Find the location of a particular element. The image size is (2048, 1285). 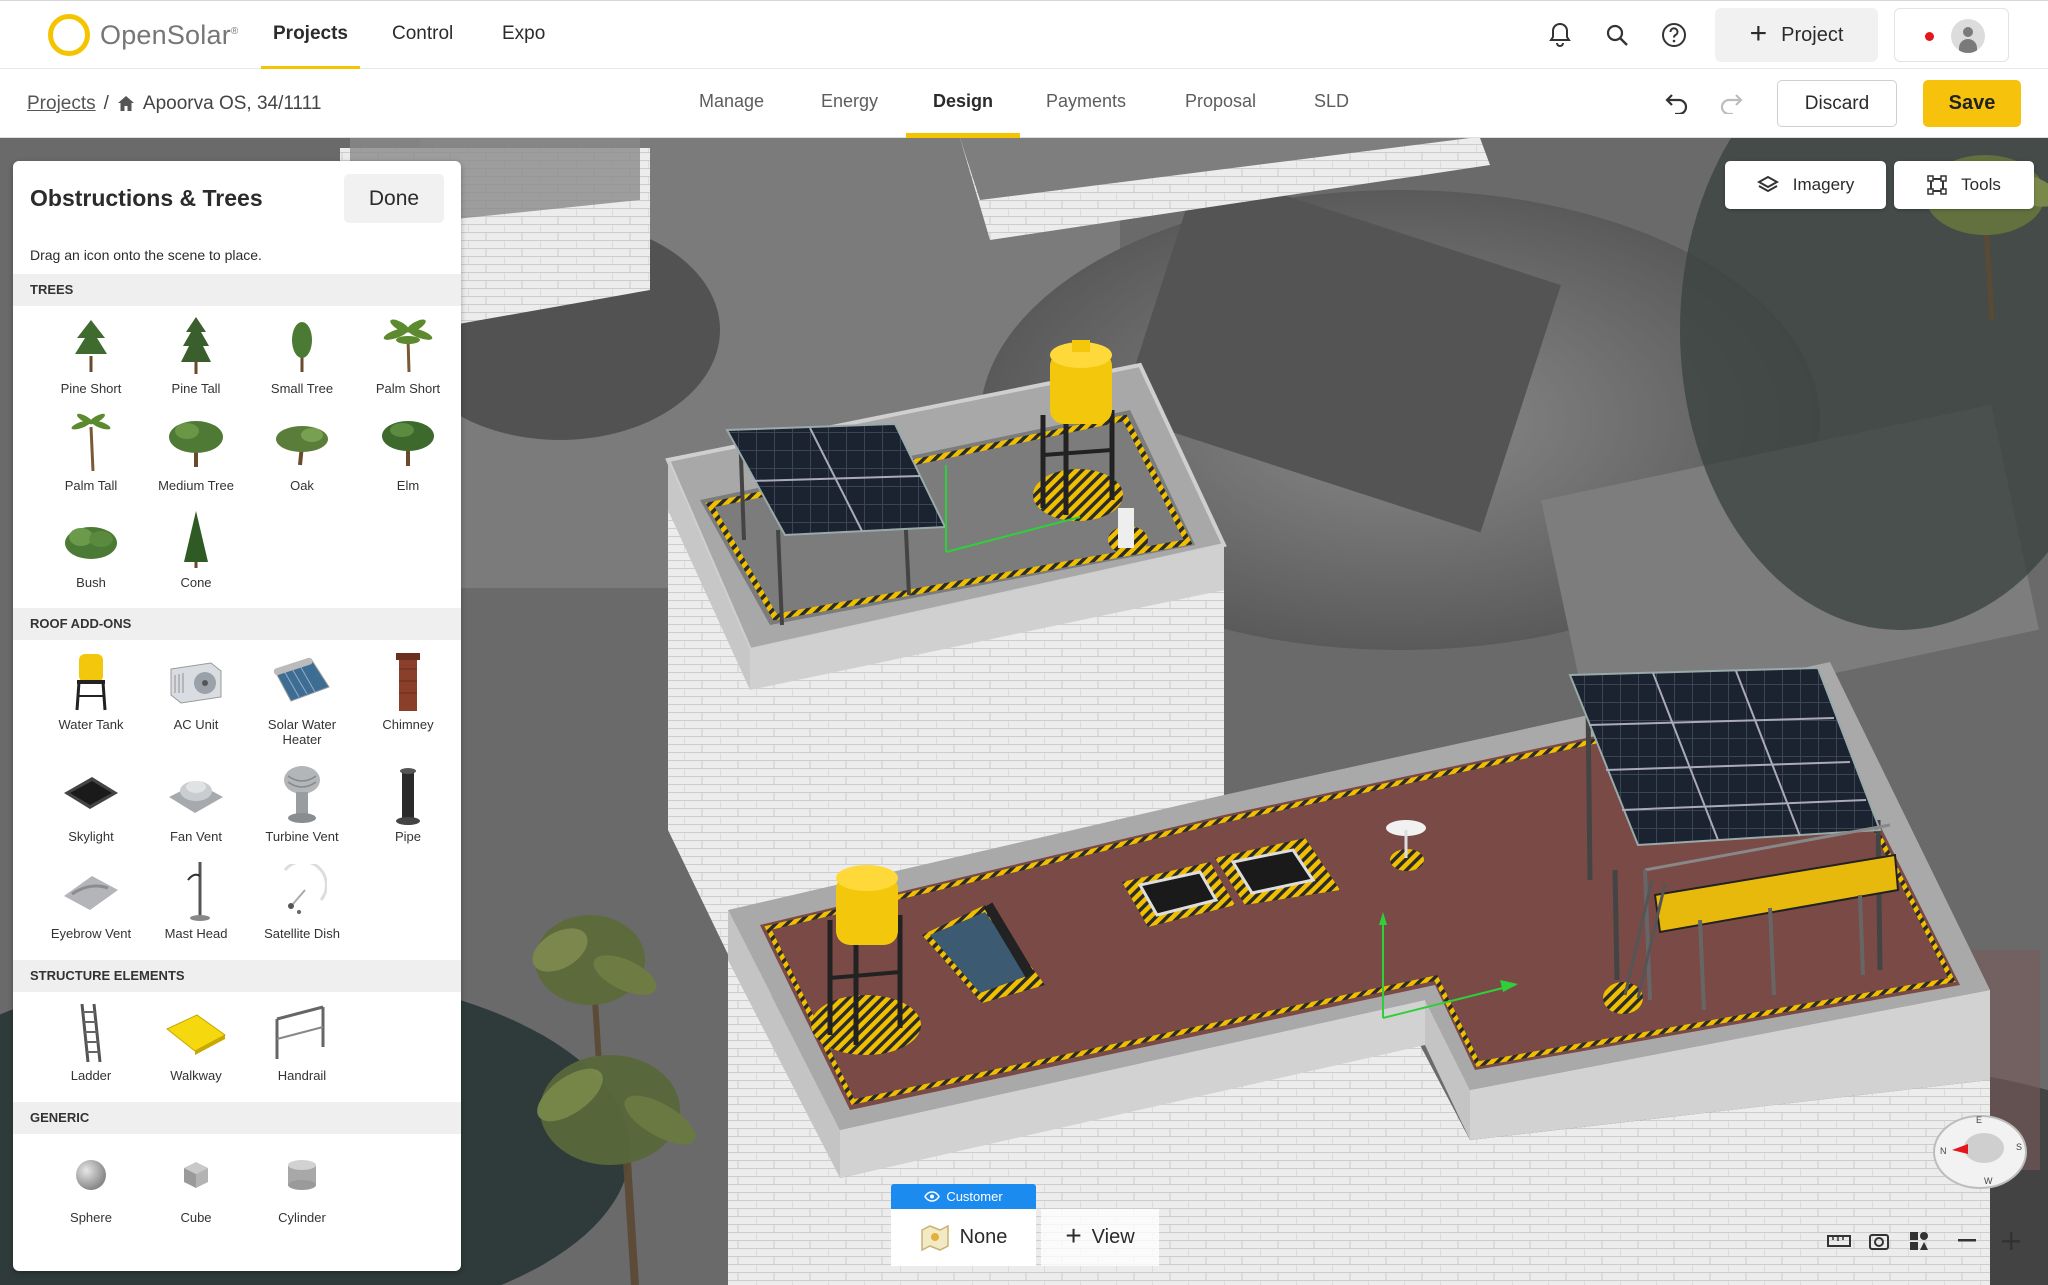

item-label: Oak is located at coordinates (302, 485).